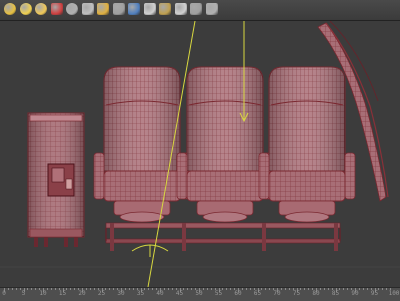  What do you see at coordinates (134, 9) in the screenshot?
I see `color-swatch-icon` at bounding box center [134, 9].